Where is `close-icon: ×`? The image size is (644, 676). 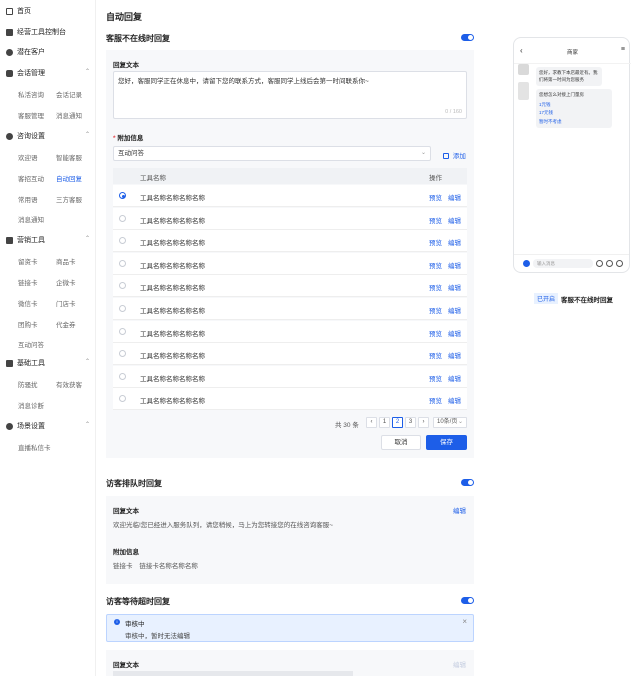
close-icon: × is located at coordinates (464, 621).